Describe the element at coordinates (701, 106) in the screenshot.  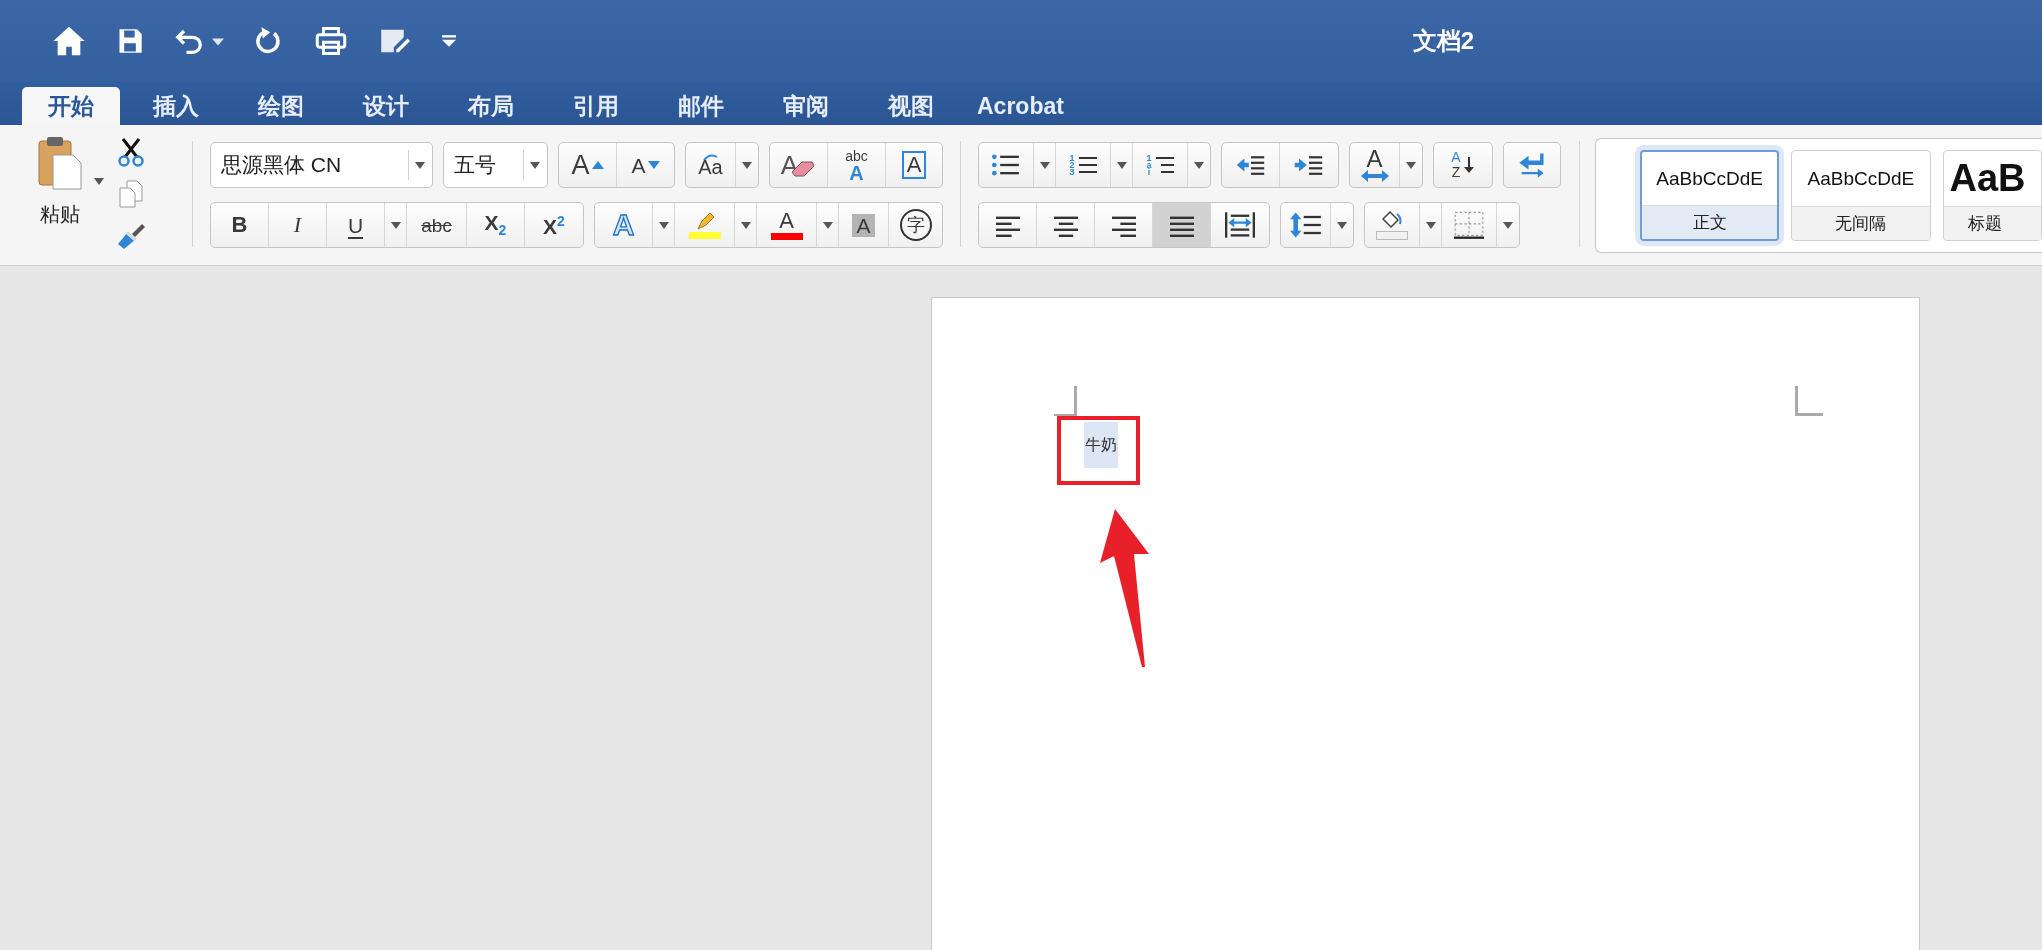
I see `ribbon-tab: 邮件` at that location.